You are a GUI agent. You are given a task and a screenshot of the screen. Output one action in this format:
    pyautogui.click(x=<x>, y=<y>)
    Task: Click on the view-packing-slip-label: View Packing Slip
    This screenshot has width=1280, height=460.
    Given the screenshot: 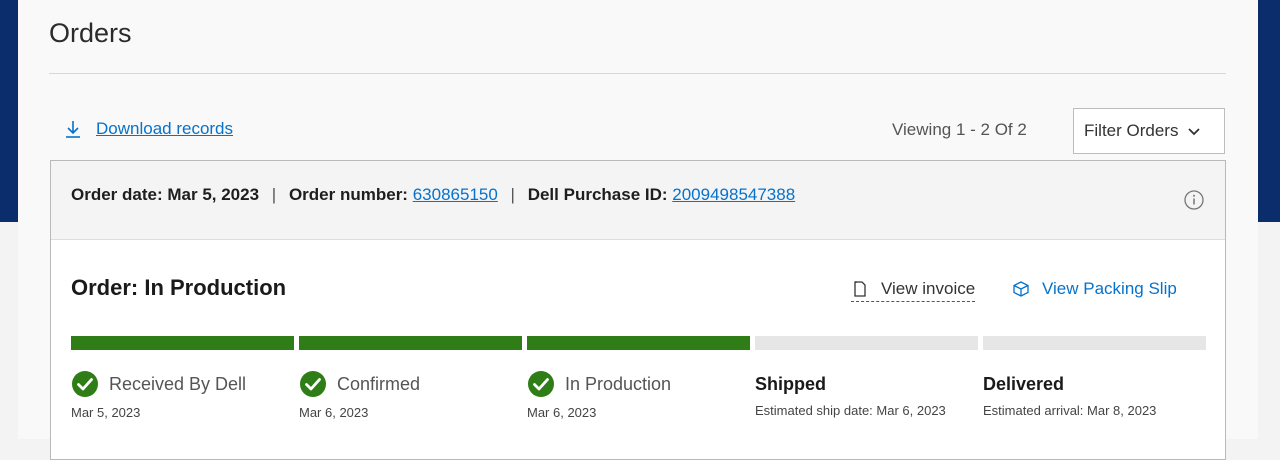 What is the action you would take?
    pyautogui.click(x=1109, y=288)
    